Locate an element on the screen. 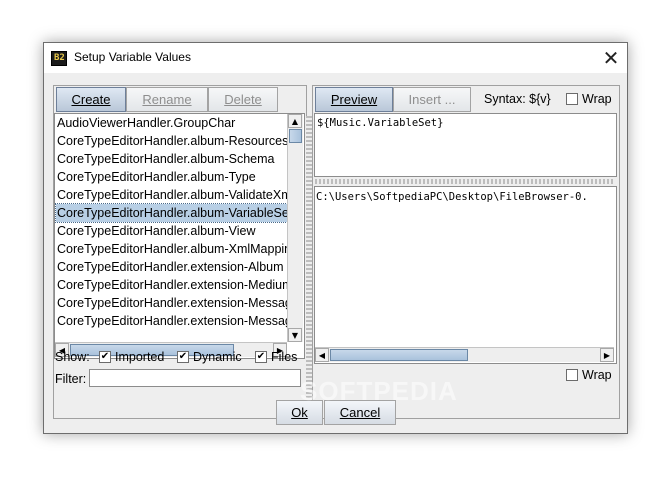  window-title: Setup Variable Values is located at coordinates (132, 57).